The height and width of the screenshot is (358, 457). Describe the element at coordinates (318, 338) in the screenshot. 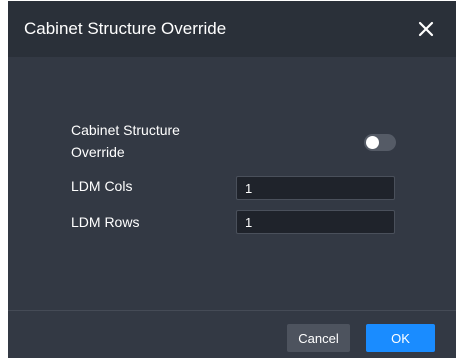

I see `cancel-button: Cancel` at that location.